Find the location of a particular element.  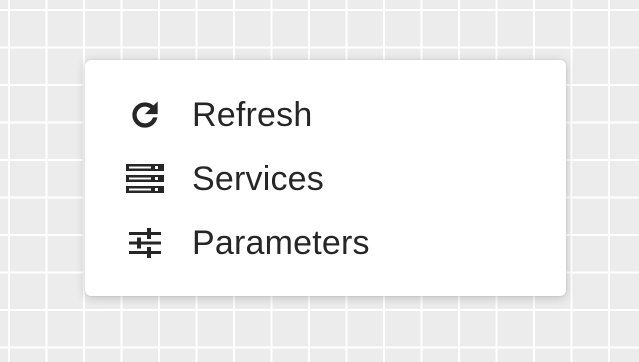

menu-item-services: Services is located at coordinates (325, 179).